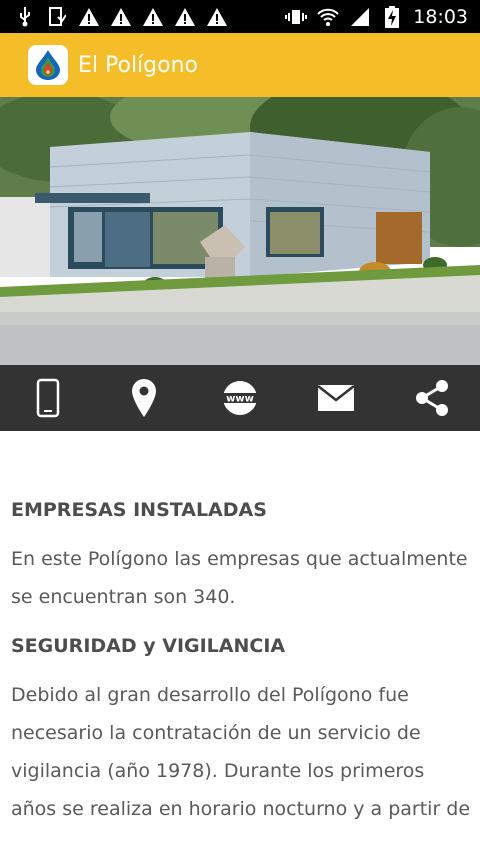  I want to click on www-icon: www, so click(240, 398).